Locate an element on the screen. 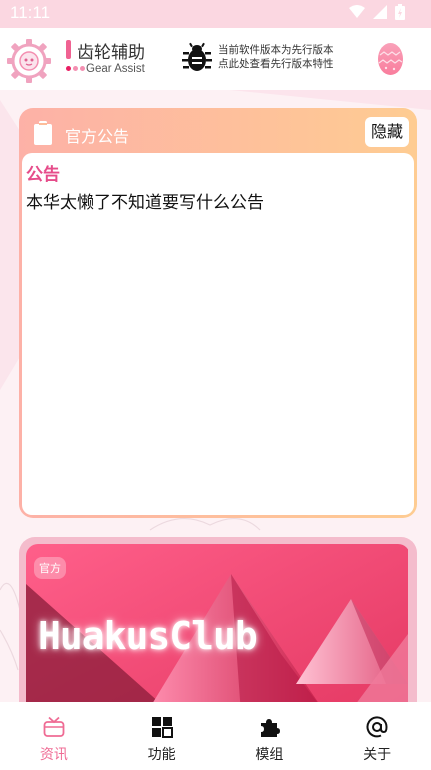 This screenshot has width=431, height=770. official-badge: 官方 is located at coordinates (50, 568).